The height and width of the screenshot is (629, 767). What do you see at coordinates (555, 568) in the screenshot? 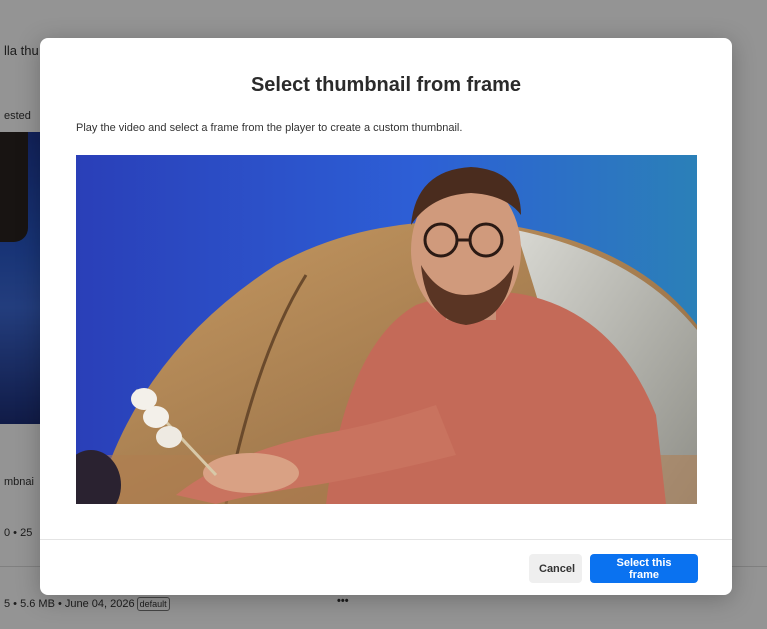
I see `cancel-button: Cancel` at bounding box center [555, 568].